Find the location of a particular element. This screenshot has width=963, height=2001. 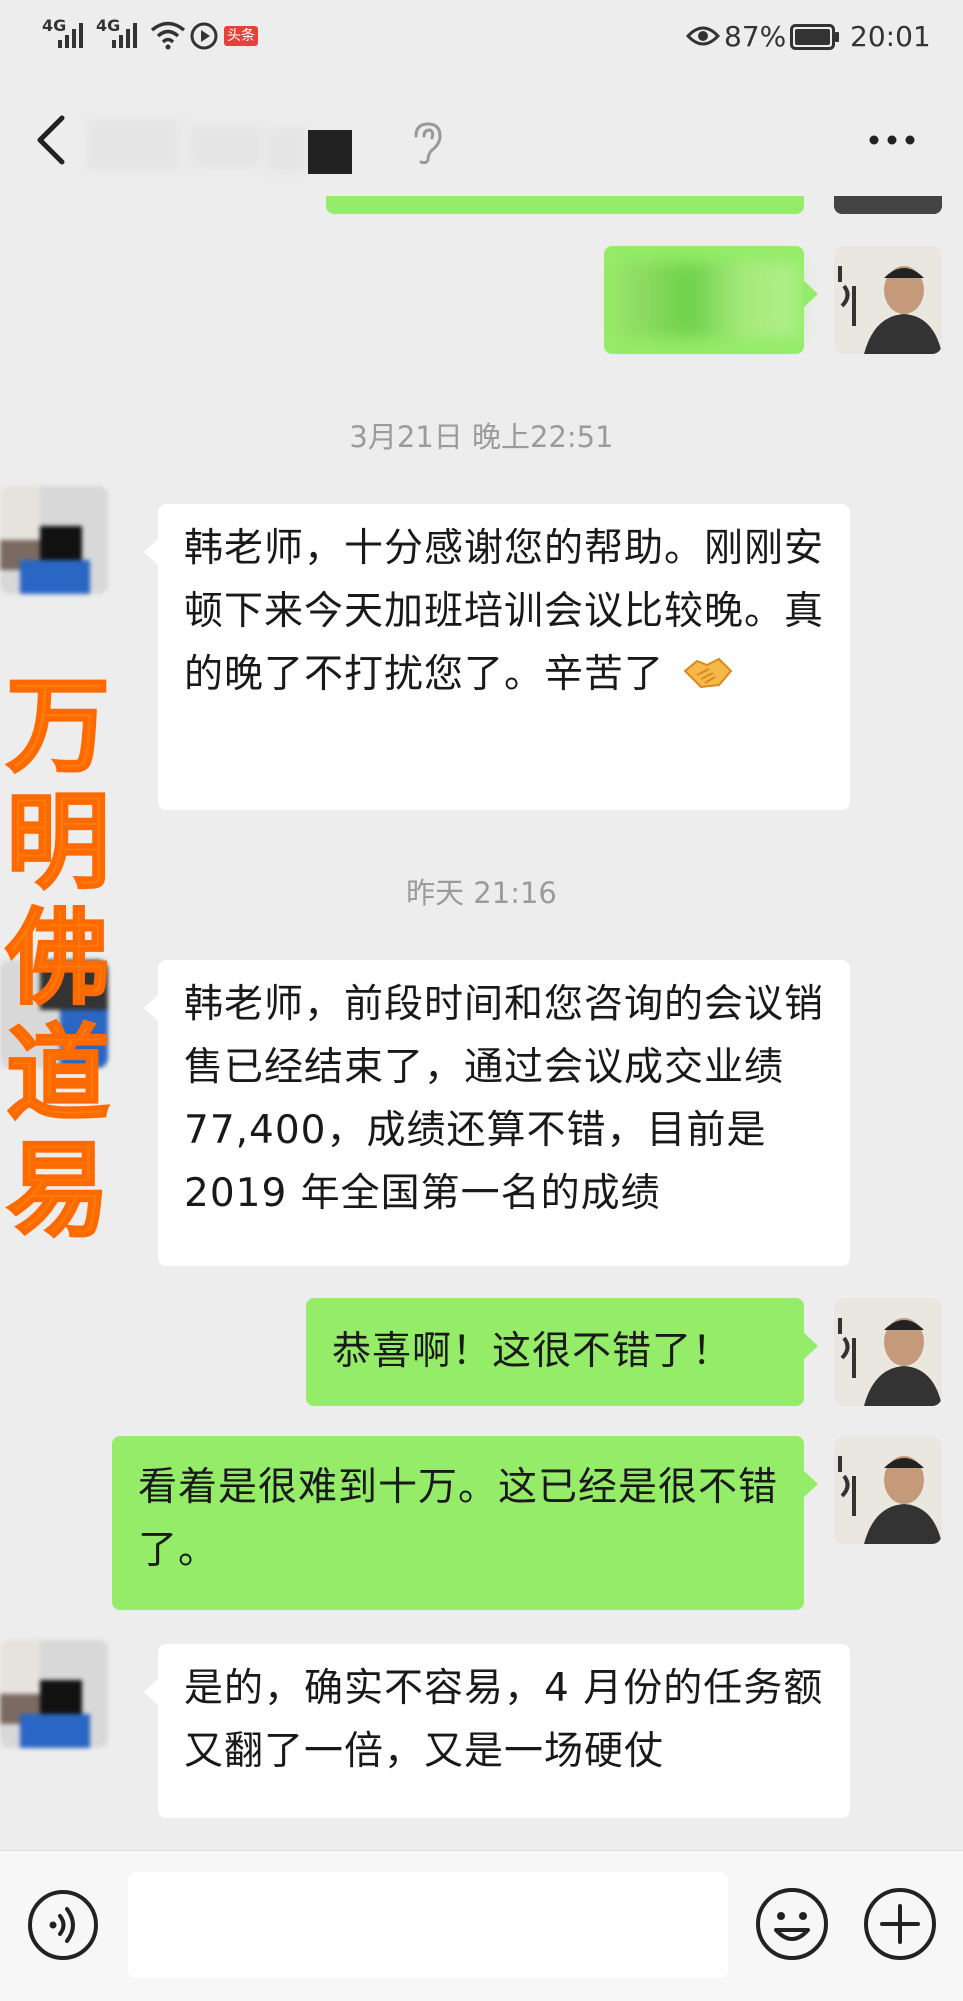

message-bubble-partial is located at coordinates (565, 205).